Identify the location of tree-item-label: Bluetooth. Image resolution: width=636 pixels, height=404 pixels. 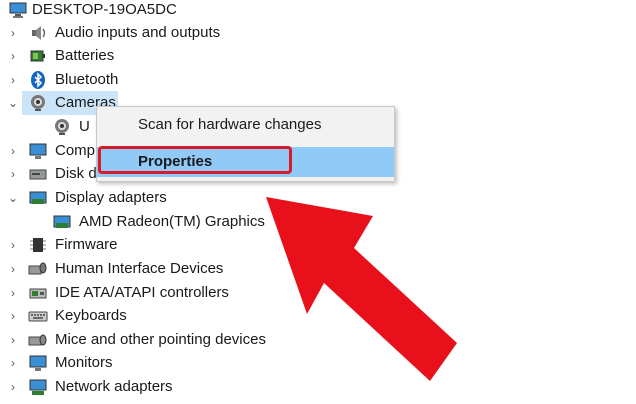
(87, 79).